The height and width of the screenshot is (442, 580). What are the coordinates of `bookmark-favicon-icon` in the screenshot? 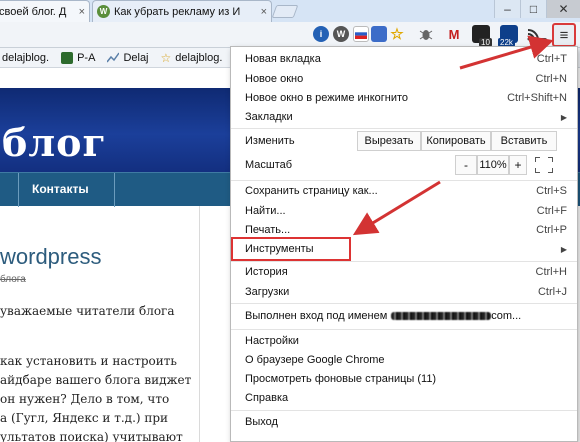 It's located at (67, 57).